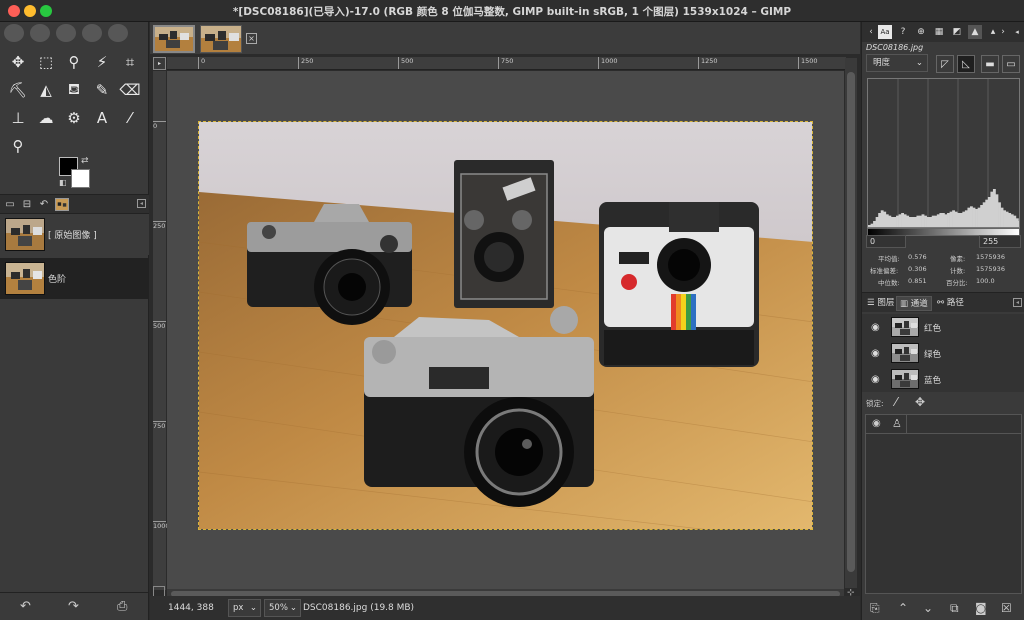 The width and height of the screenshot is (1024, 620). What do you see at coordinates (57, 280) in the screenshot?
I see `history-item-label: 色阶` at bounding box center [57, 280].